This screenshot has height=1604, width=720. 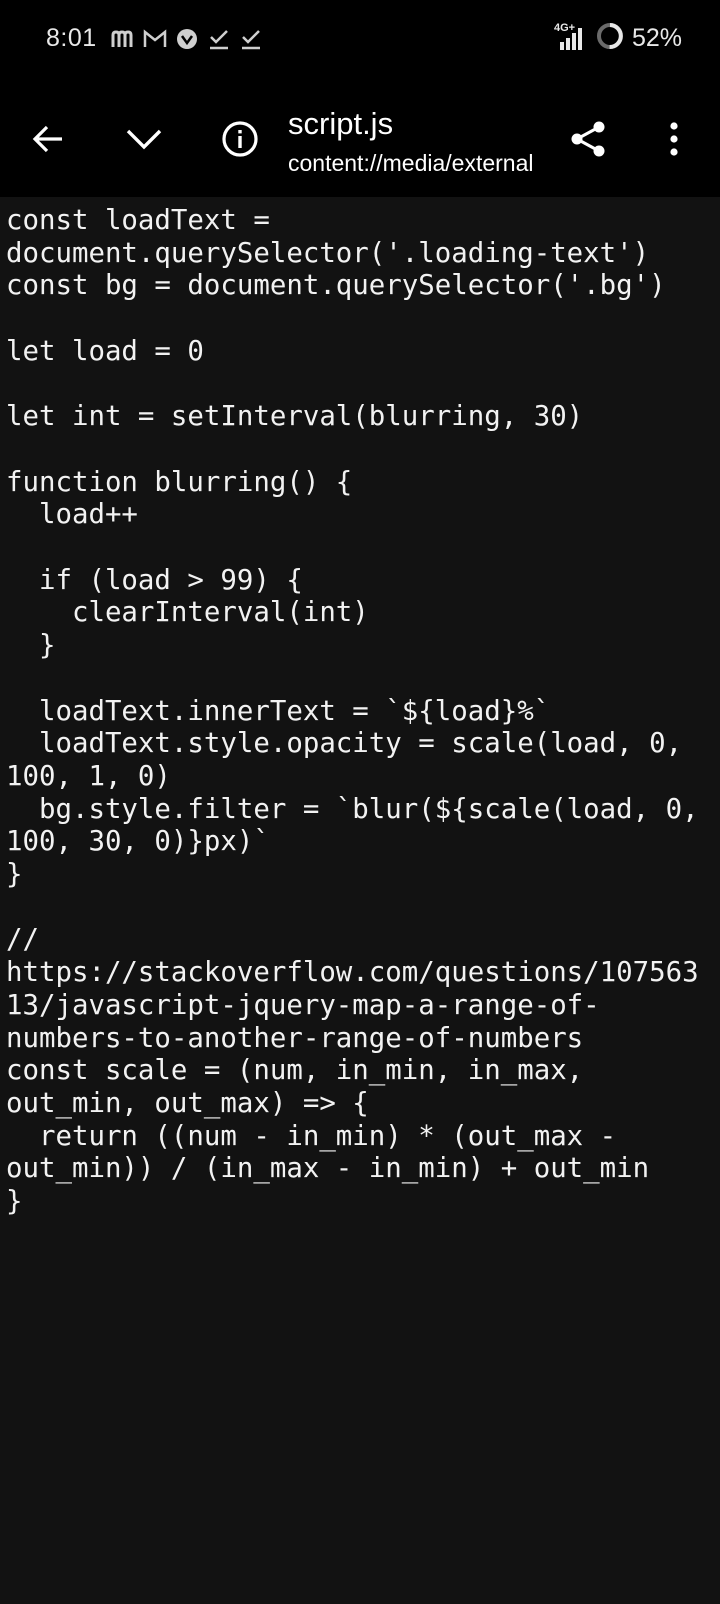 What do you see at coordinates (278, 711) in the screenshot?
I see `code-line: loadText.innerText = `${load}%`` at bounding box center [278, 711].